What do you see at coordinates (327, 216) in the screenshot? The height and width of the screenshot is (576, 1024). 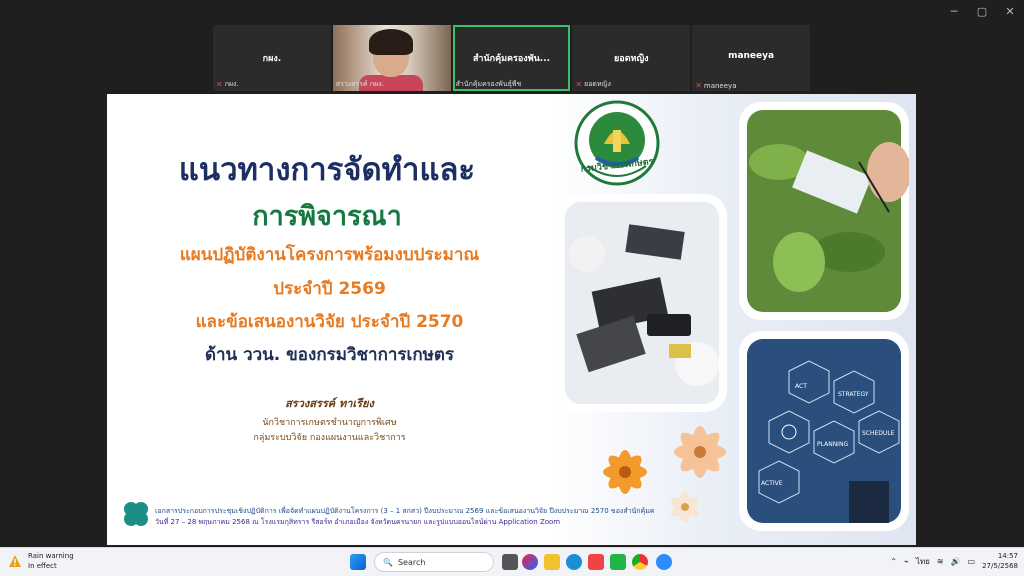 I see `slide-title-line2: การพิจารณา` at bounding box center [327, 216].